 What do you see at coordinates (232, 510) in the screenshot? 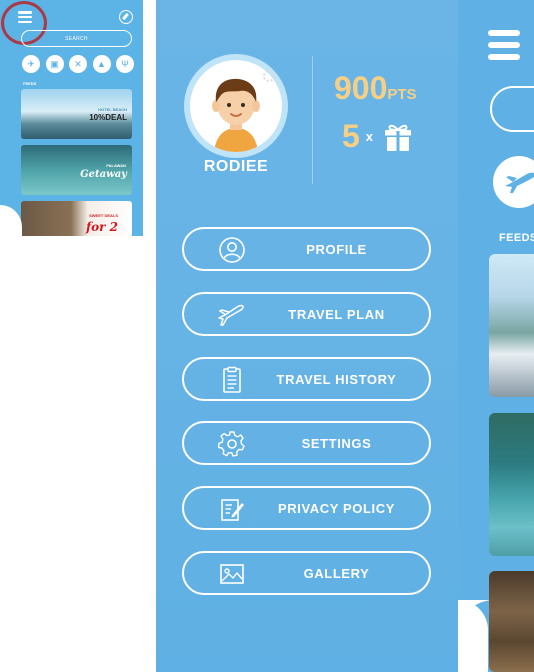
I see `document-edit-icon` at bounding box center [232, 510].